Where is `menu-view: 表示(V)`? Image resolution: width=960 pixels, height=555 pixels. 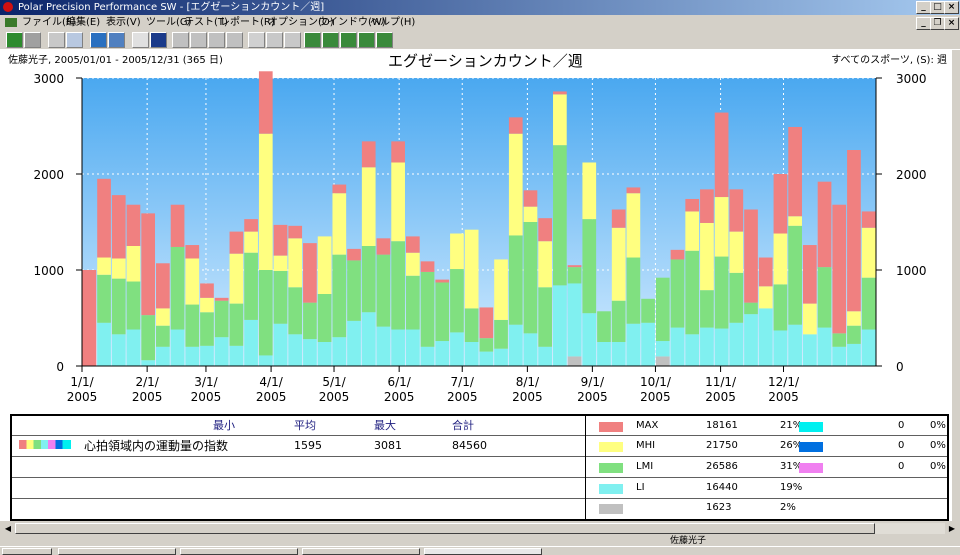 menu-view: 表示(V) is located at coordinates (123, 22).